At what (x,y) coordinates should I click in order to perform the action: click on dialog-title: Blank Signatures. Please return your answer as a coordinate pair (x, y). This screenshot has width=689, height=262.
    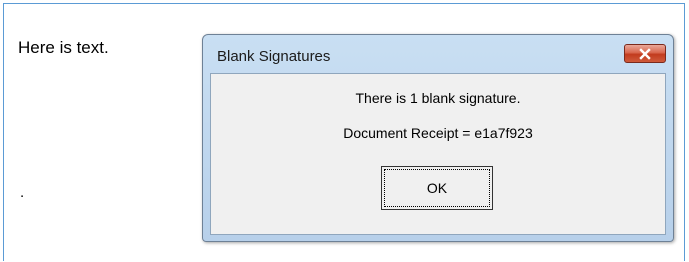
    Looking at the image, I should click on (274, 56).